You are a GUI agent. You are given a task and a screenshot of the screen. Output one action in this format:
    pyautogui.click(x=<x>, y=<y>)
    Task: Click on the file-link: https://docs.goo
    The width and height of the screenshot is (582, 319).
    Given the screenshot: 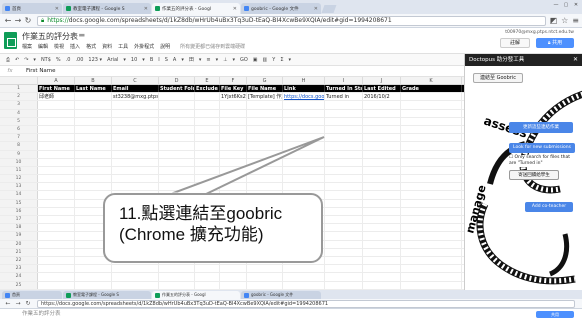 What is the action you would take?
    pyautogui.click(x=304, y=97)
    